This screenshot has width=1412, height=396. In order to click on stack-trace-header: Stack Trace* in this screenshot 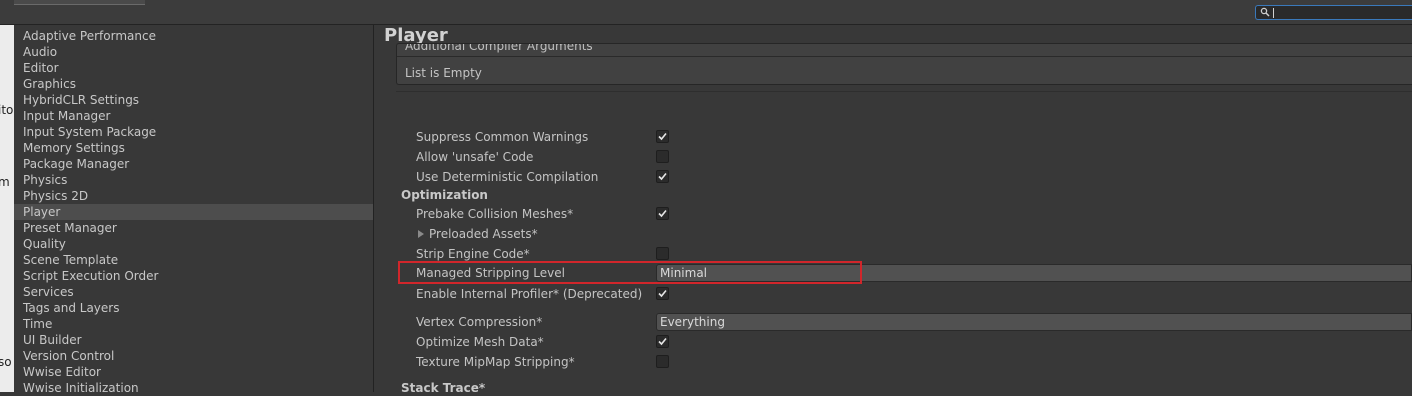, I will do `click(443, 388)`.